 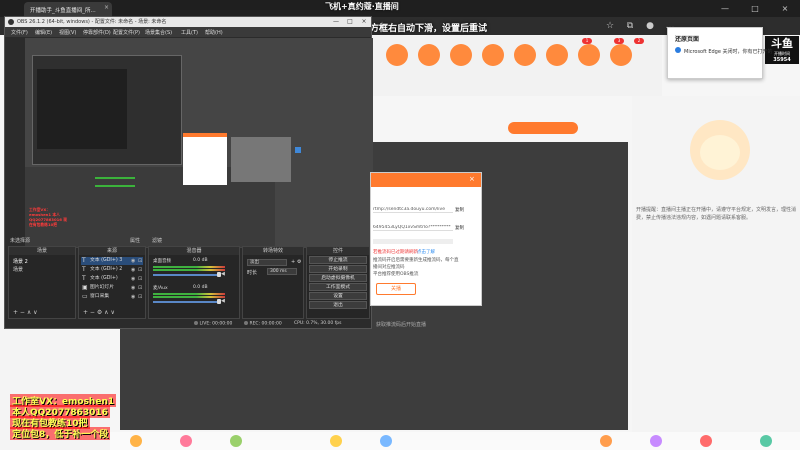 What do you see at coordinates (265, 324) in the screenshot?
I see `rec-time: REC: 00:00:00` at bounding box center [265, 324].